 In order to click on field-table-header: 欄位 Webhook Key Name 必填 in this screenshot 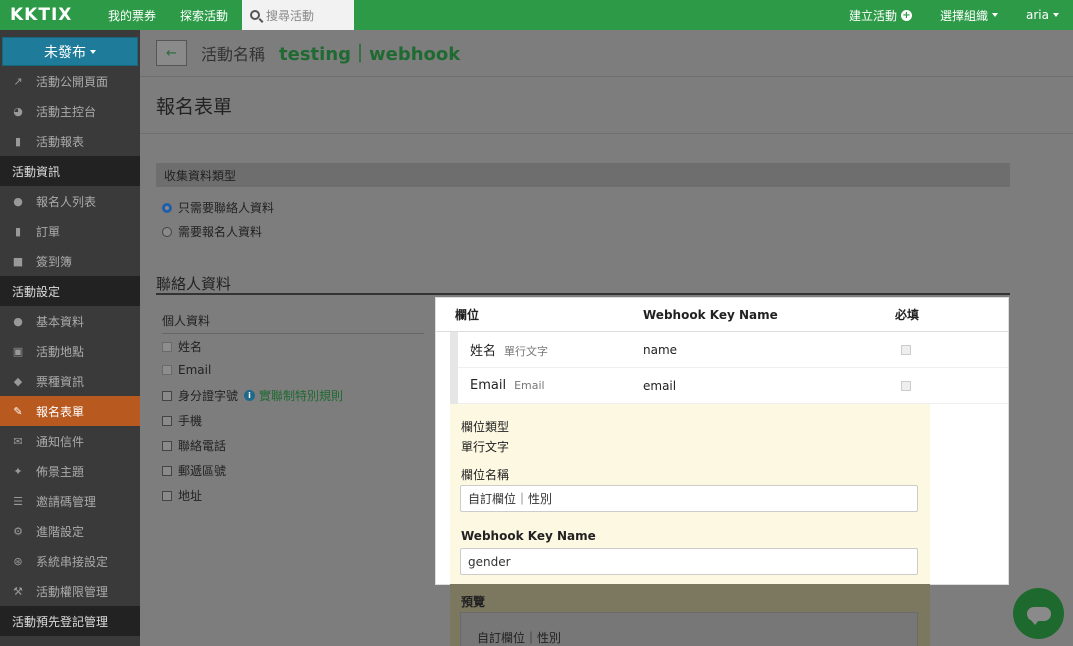, I will do `click(722, 315)`.